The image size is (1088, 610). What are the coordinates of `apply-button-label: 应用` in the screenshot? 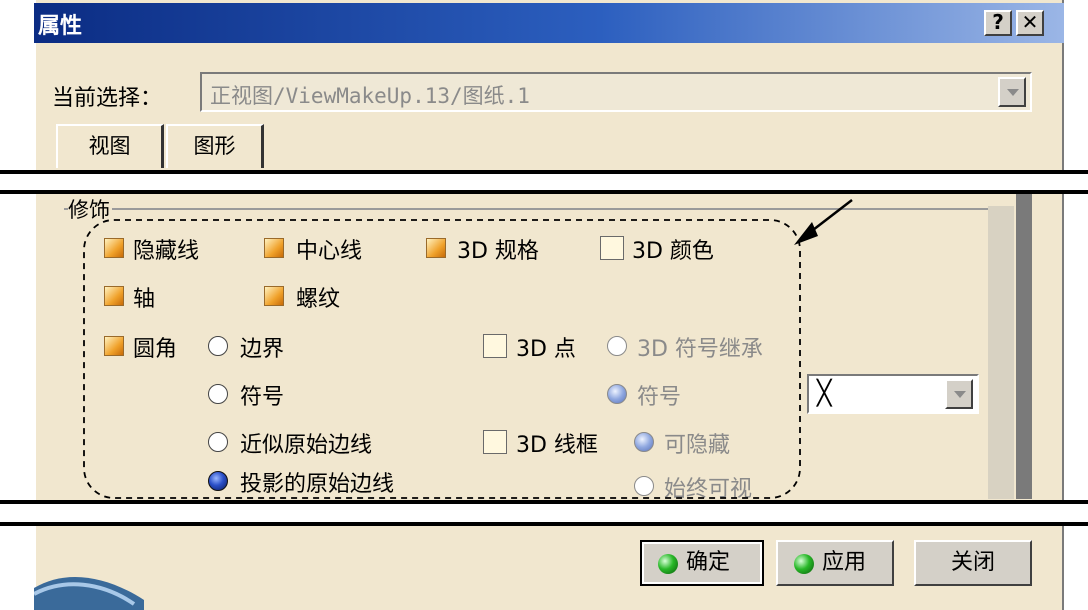 It's located at (844, 562).